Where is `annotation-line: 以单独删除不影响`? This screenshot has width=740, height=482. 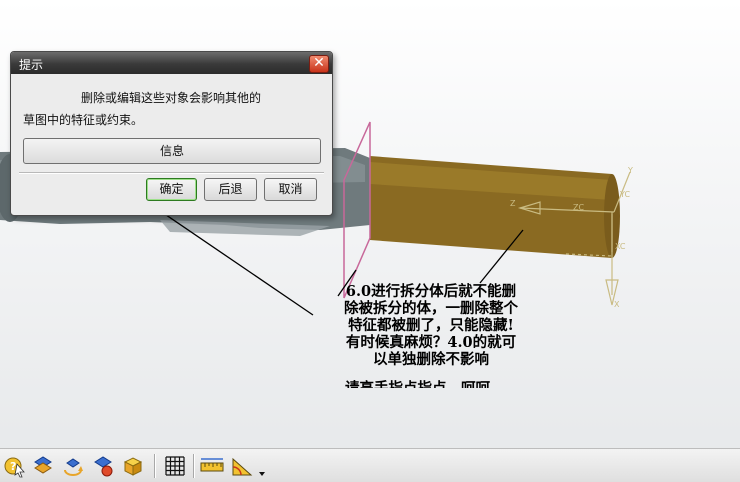 annotation-line: 以单独删除不影响 is located at coordinates (431, 359).